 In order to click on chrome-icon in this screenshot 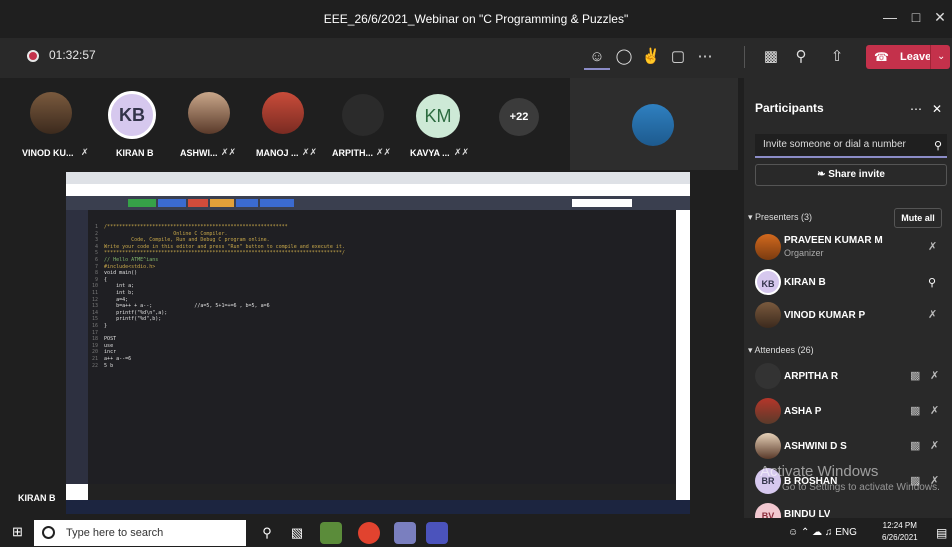, I will do `click(369, 533)`.